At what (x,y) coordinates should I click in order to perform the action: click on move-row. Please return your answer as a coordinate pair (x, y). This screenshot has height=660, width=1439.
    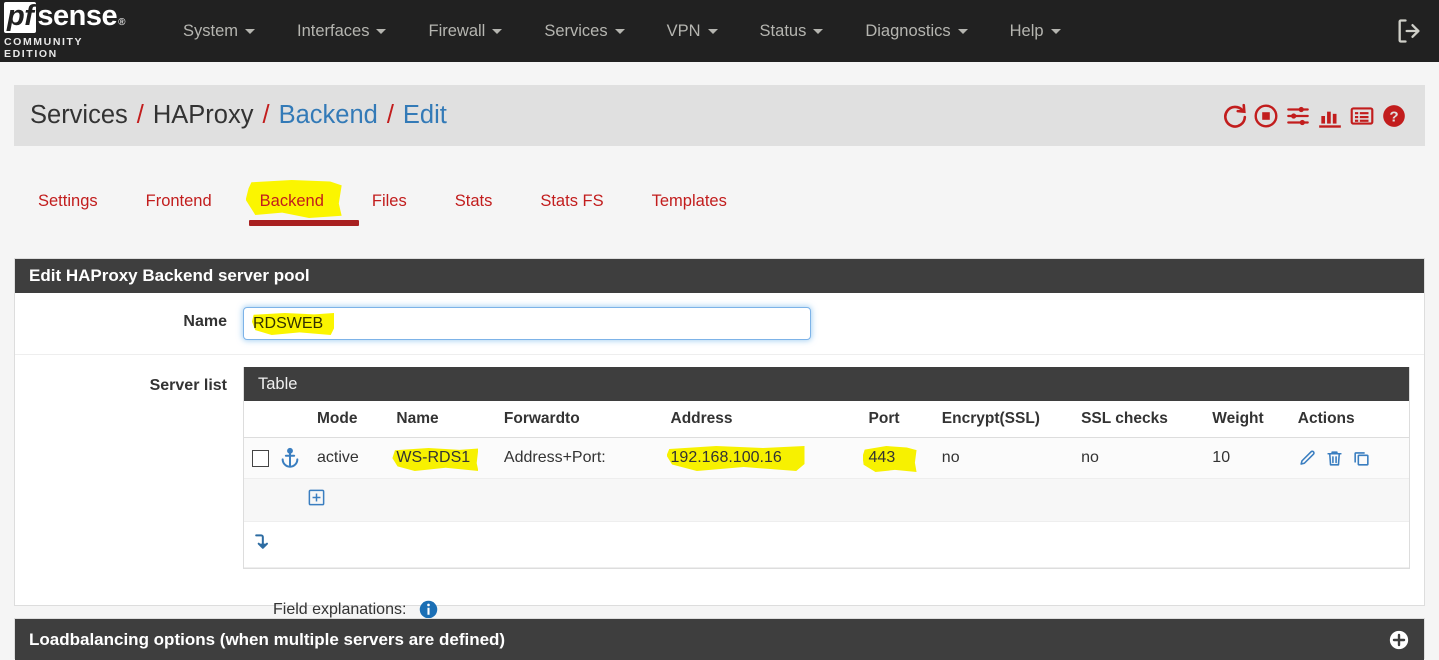
    Looking at the image, I should click on (826, 544).